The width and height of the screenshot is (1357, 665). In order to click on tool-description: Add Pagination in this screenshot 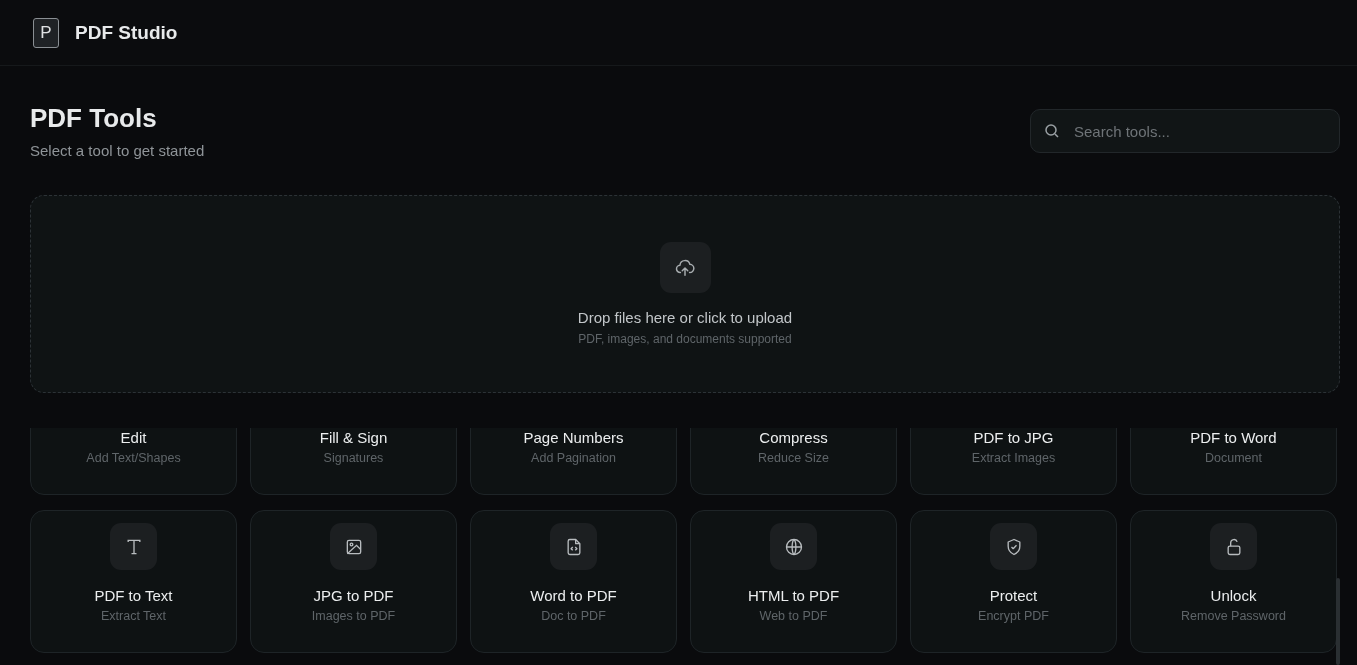, I will do `click(573, 458)`.